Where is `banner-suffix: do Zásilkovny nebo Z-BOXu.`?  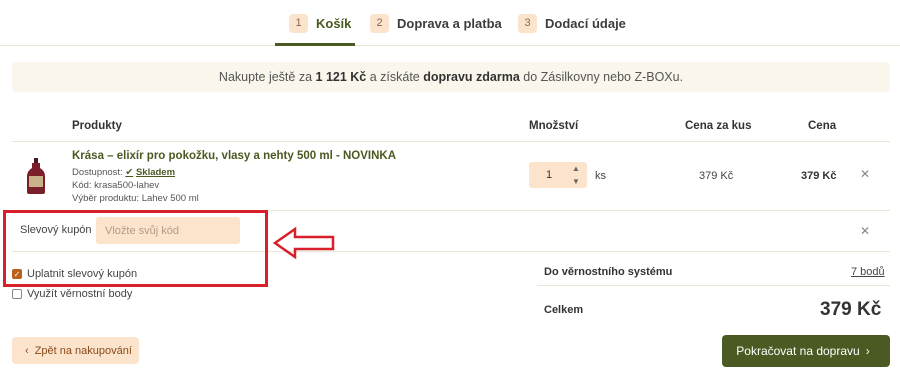 banner-suffix: do Zásilkovny nebo Z-BOXu. is located at coordinates (601, 77).